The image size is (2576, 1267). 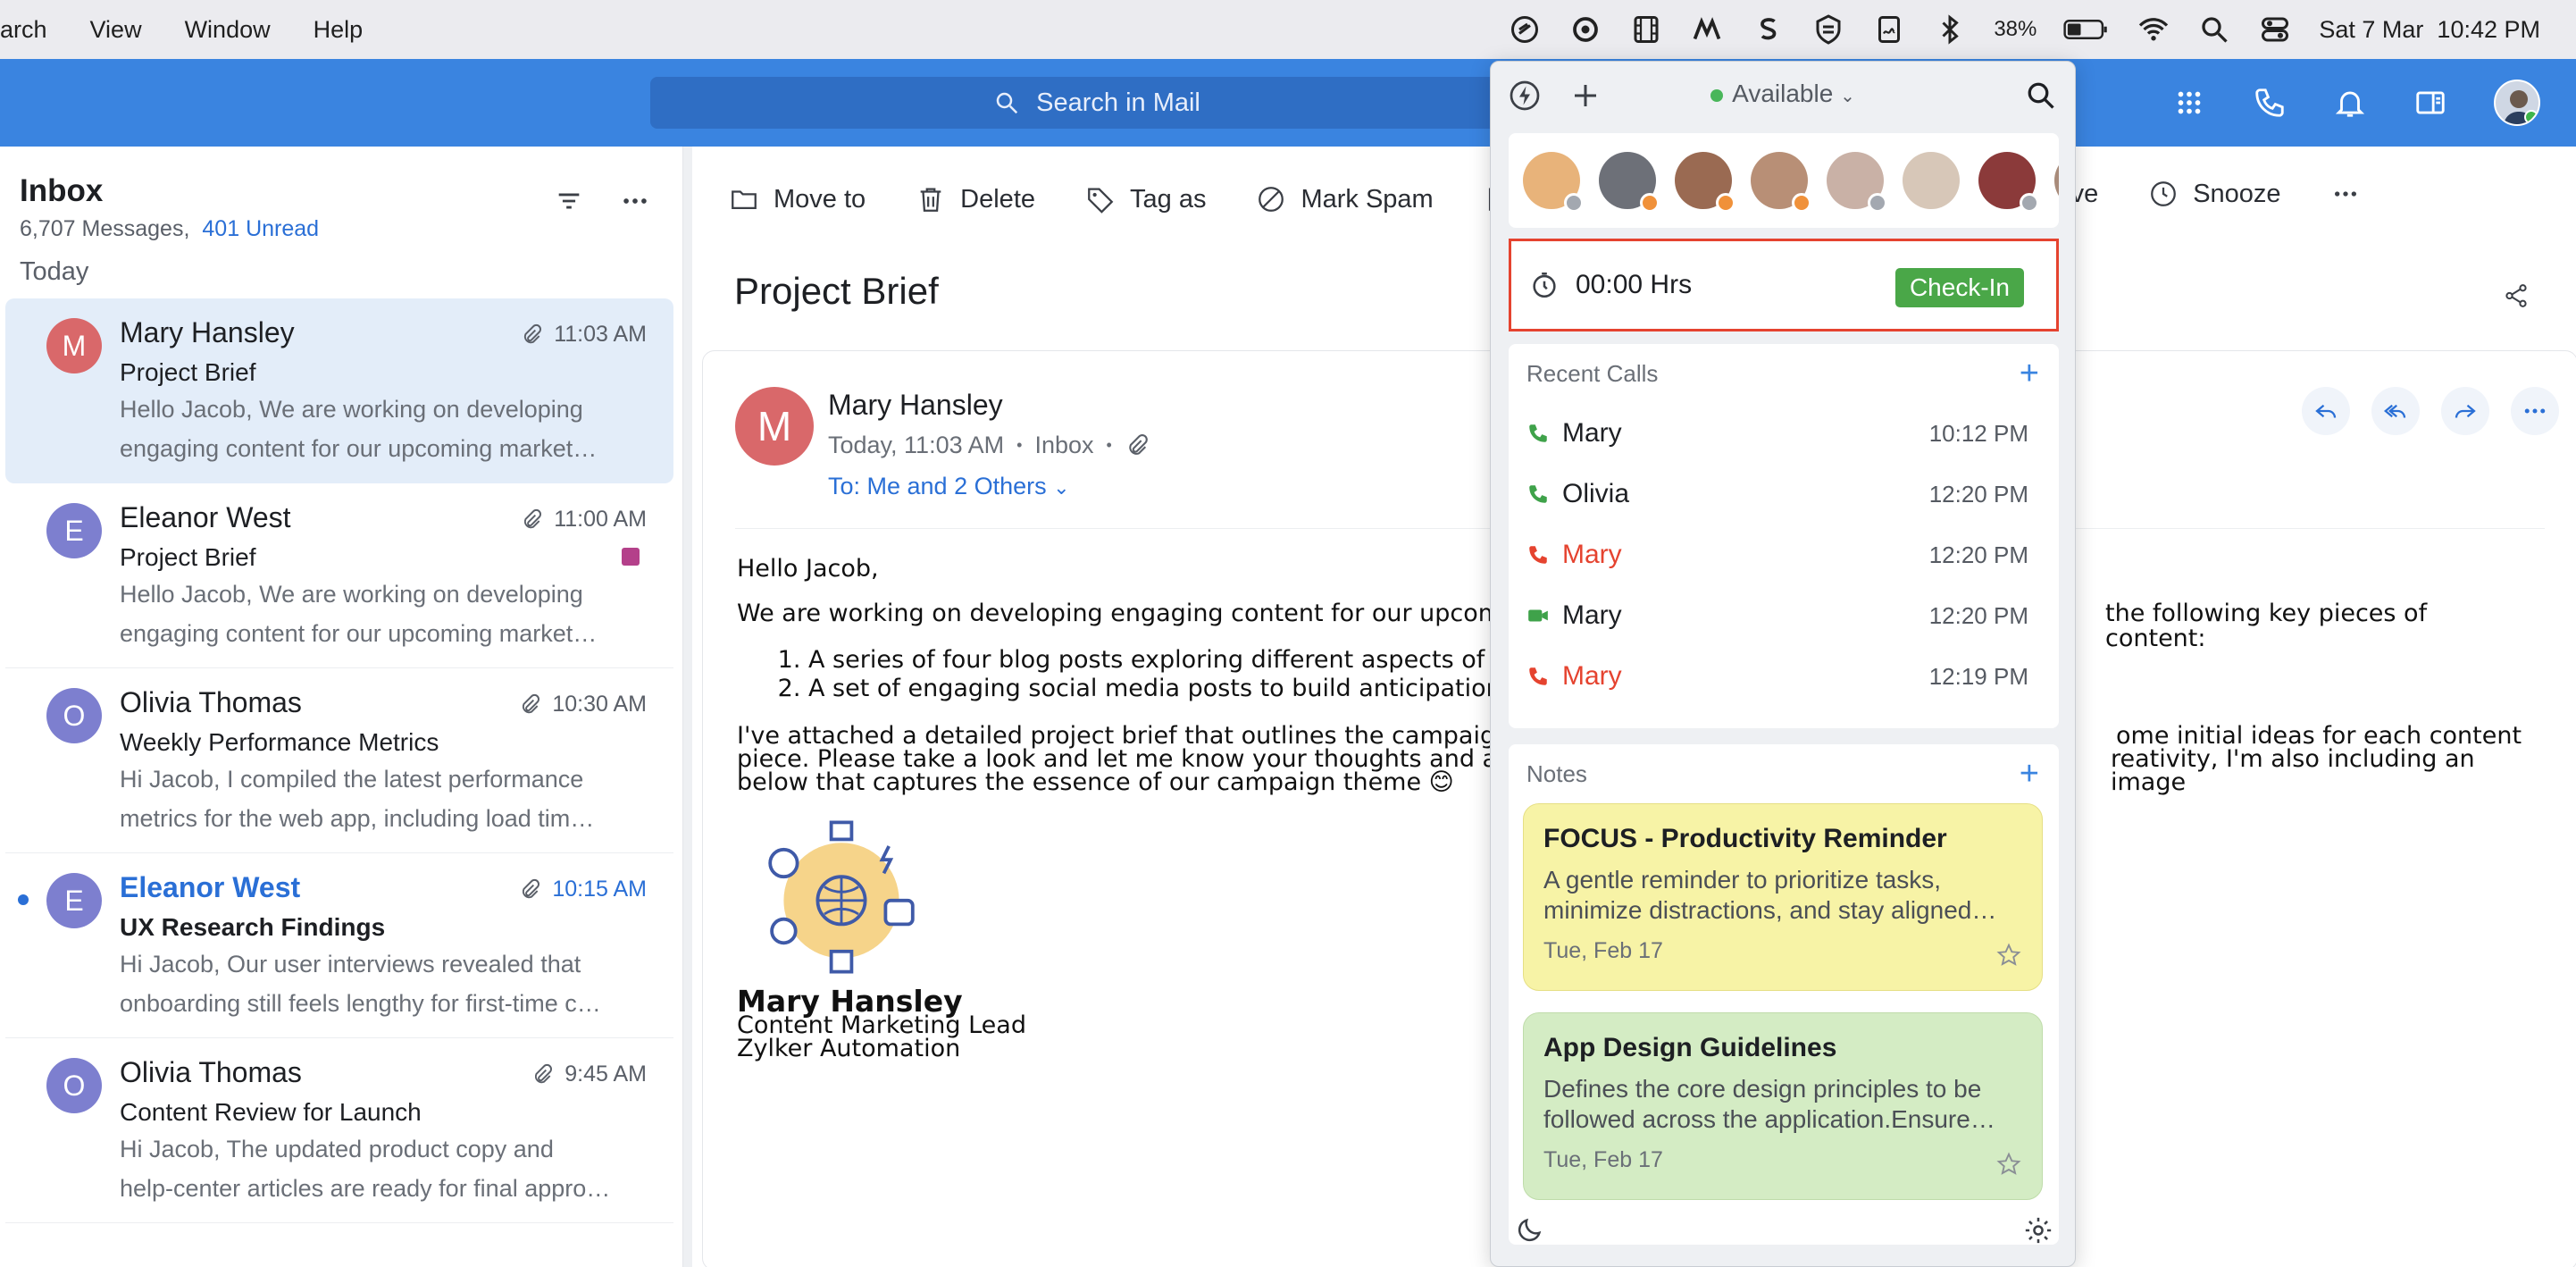 What do you see at coordinates (635, 201) in the screenshot?
I see `more-options-icon` at bounding box center [635, 201].